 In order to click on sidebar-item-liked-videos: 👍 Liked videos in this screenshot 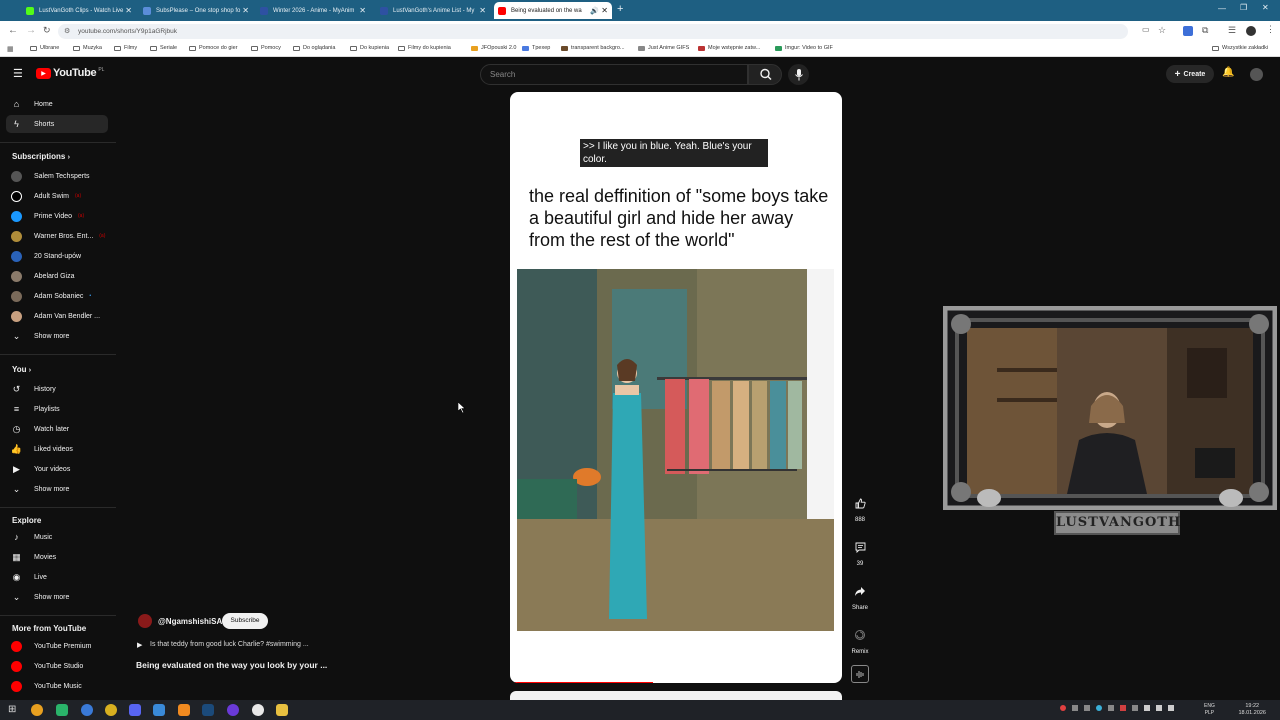, I will do `click(57, 449)`.